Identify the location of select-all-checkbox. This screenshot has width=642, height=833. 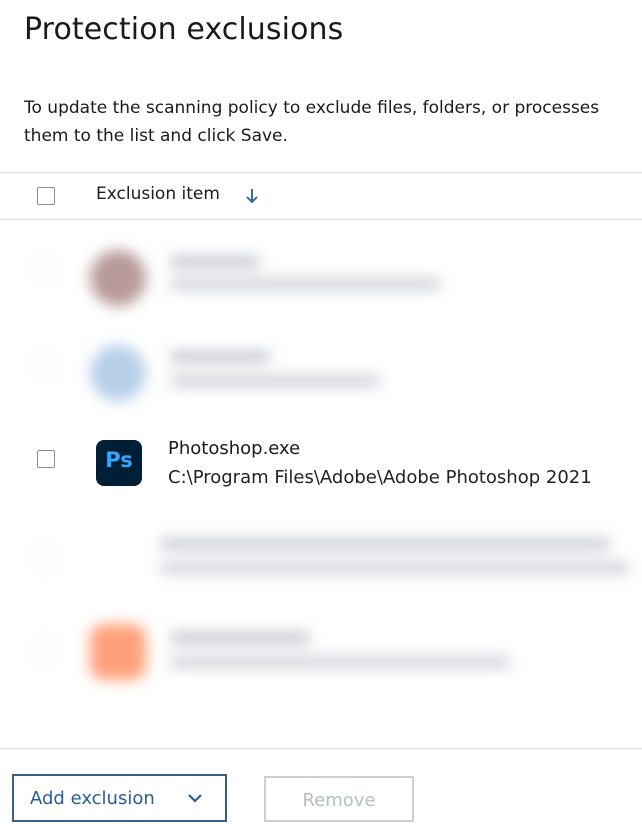
(46, 196).